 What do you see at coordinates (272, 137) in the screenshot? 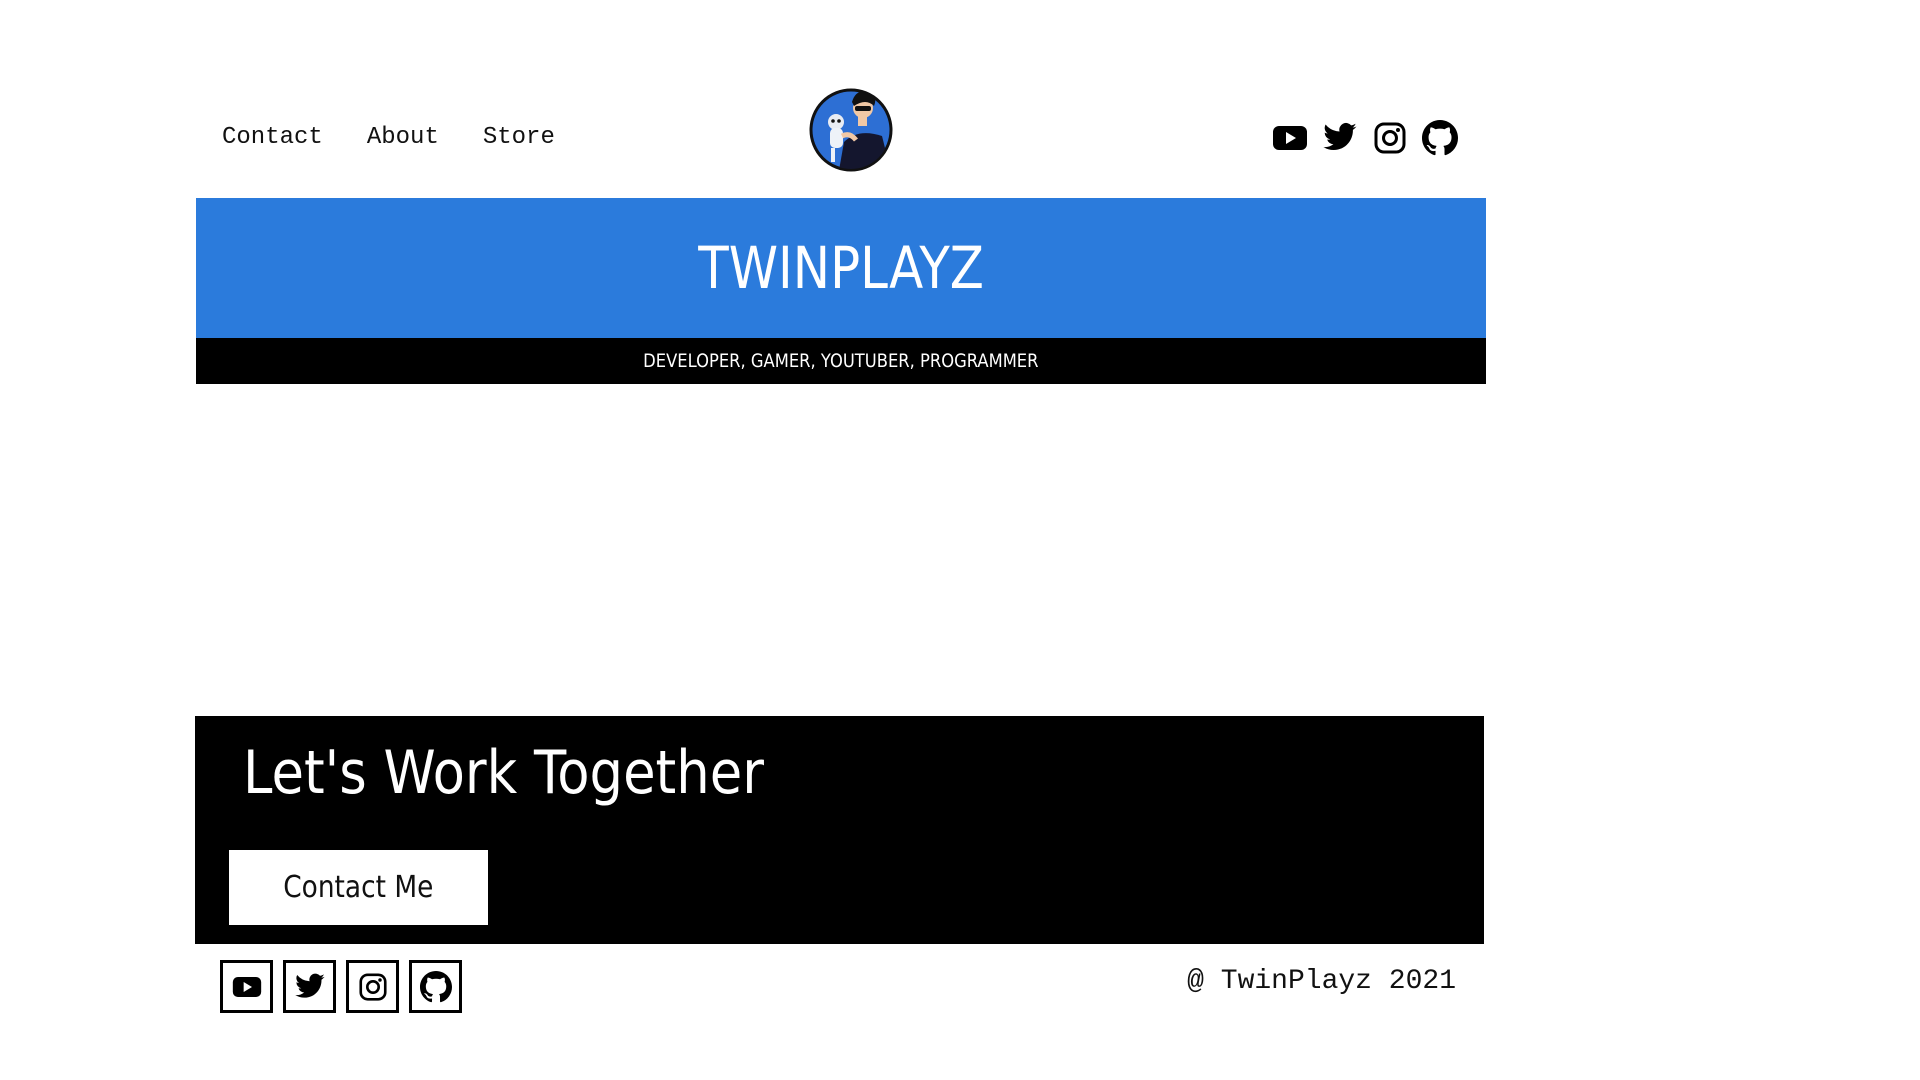
I see `nav-link-contact: Contact` at bounding box center [272, 137].